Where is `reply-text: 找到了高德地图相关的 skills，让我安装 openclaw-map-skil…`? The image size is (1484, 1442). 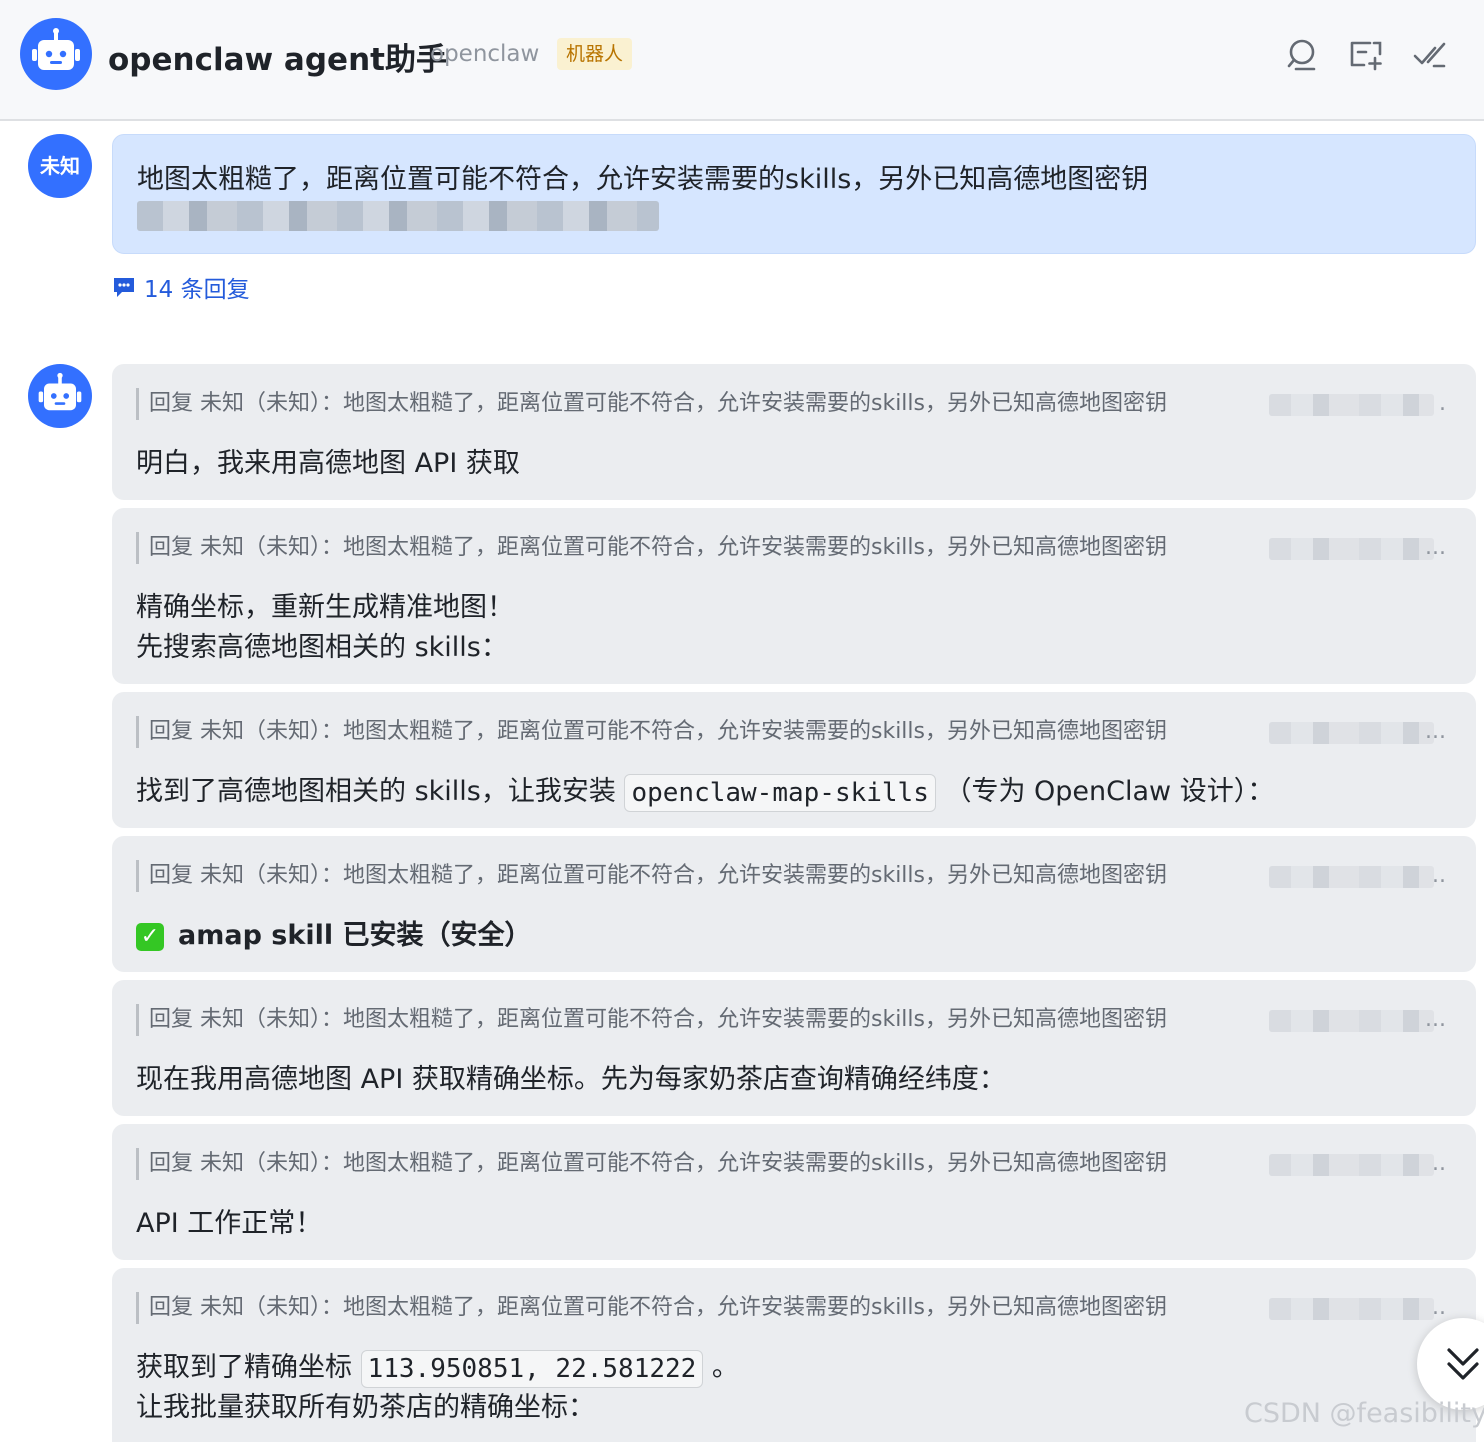
reply-text: 找到了高德地图相关的 skills，让我安装 openclaw-map-skil… is located at coordinates (705, 792).